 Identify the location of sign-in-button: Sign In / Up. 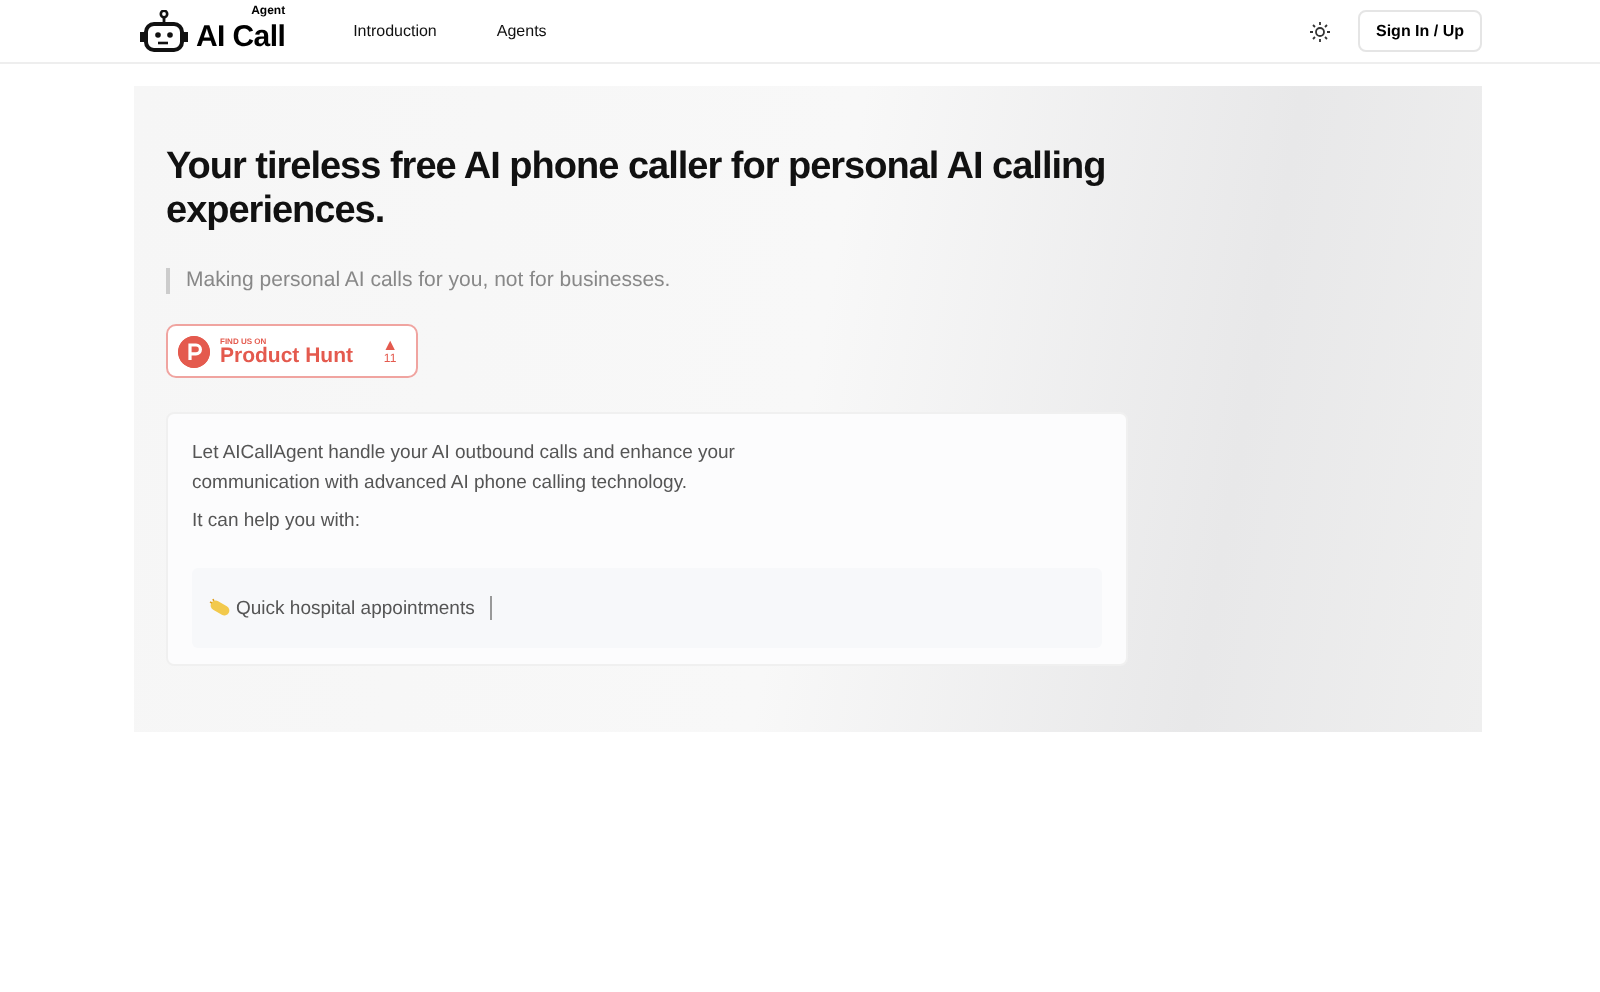
(1420, 31).